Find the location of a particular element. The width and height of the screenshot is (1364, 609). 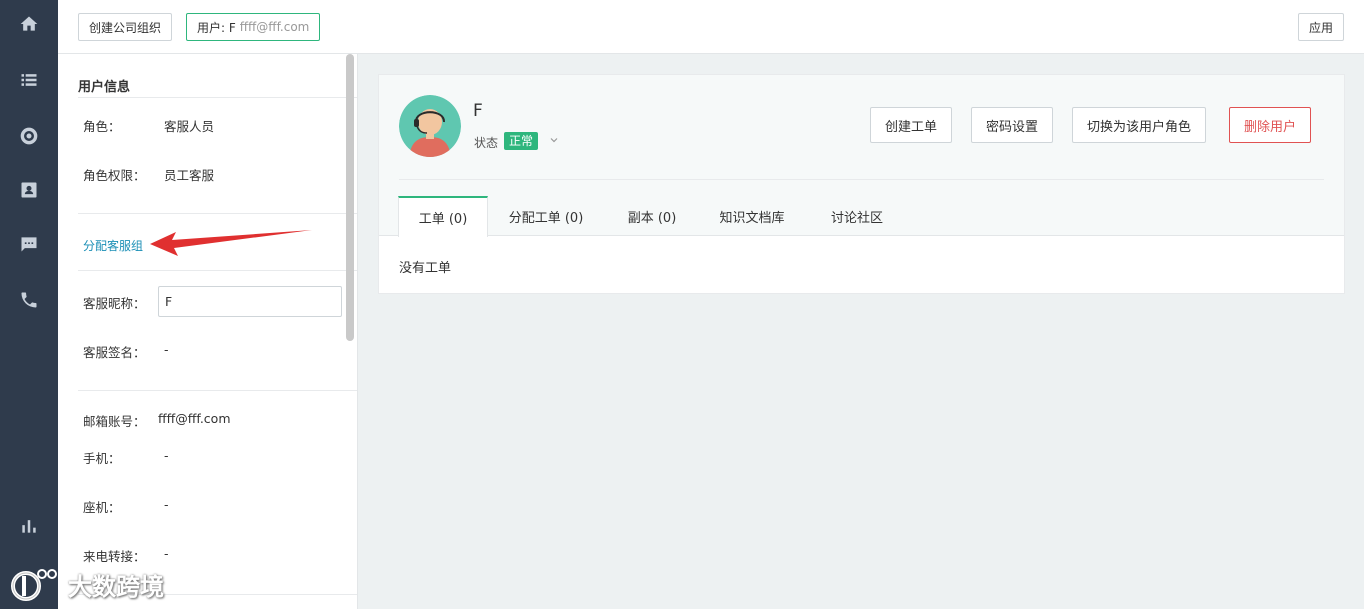

tab-community: 讨论社区 is located at coordinates (857, 216).